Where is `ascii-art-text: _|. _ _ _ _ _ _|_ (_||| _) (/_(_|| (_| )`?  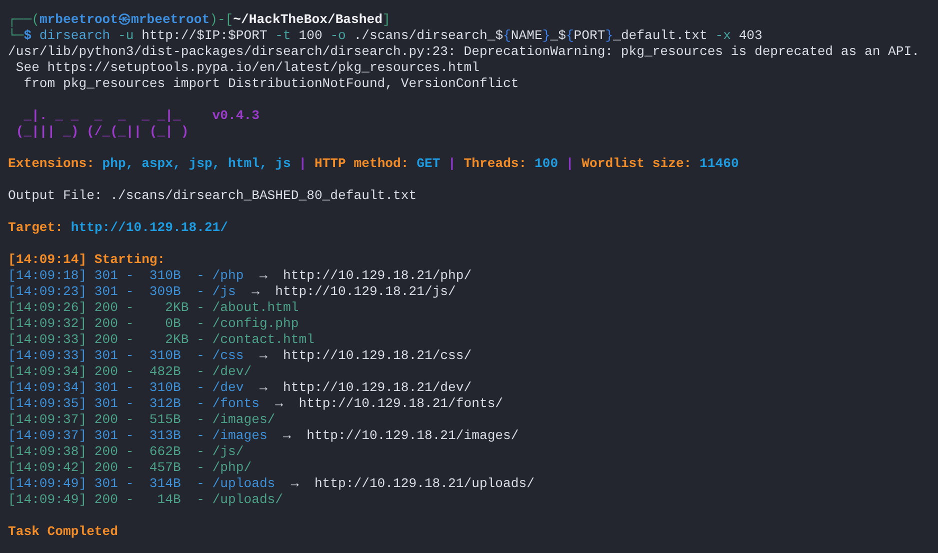 ascii-art-text: _|. _ _ _ _ _ _|_ (_||| _) (/_(_|| (_| ) is located at coordinates (101, 124).